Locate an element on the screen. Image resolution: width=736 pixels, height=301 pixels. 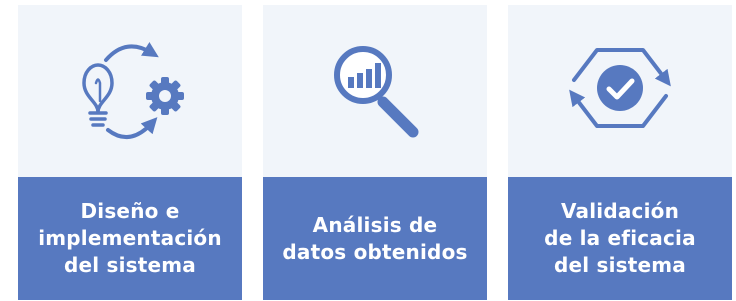
step-card-analysis-label-area: Análisis de datos obtenidos is located at coordinates (375, 238).